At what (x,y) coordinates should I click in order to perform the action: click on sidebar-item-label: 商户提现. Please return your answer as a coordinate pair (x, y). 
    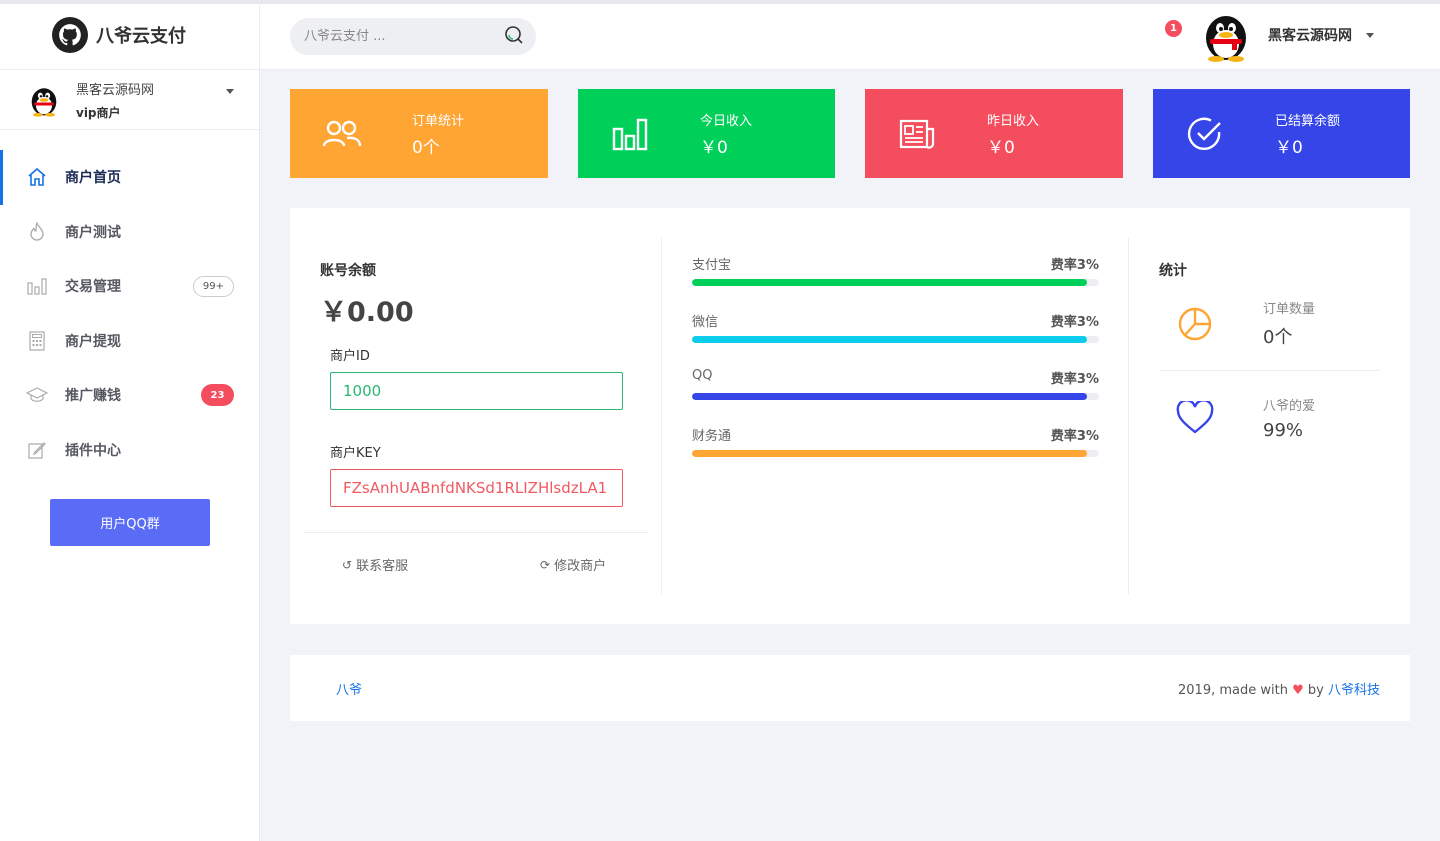
    Looking at the image, I should click on (93, 341).